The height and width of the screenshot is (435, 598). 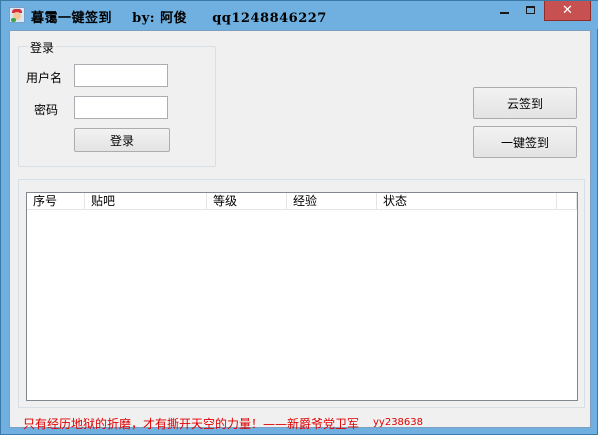 I want to click on app-icon, so click(x=17, y=15).